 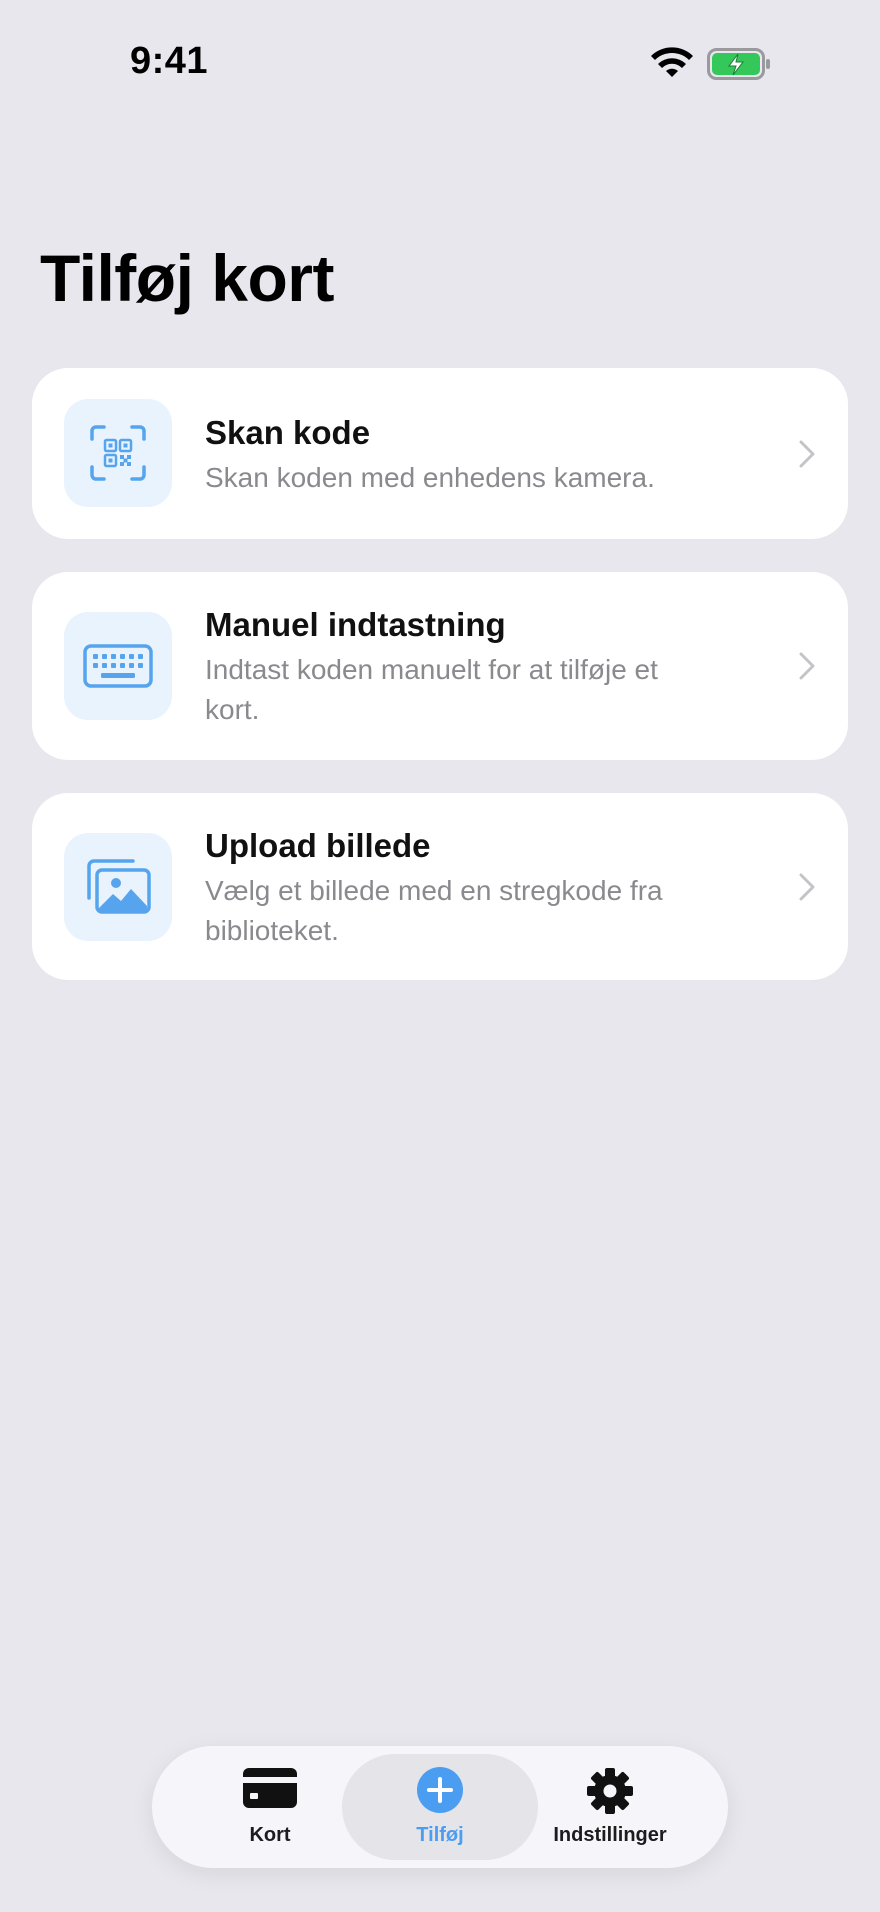 I want to click on manual-entry-icon-tile, so click(x=118, y=666).